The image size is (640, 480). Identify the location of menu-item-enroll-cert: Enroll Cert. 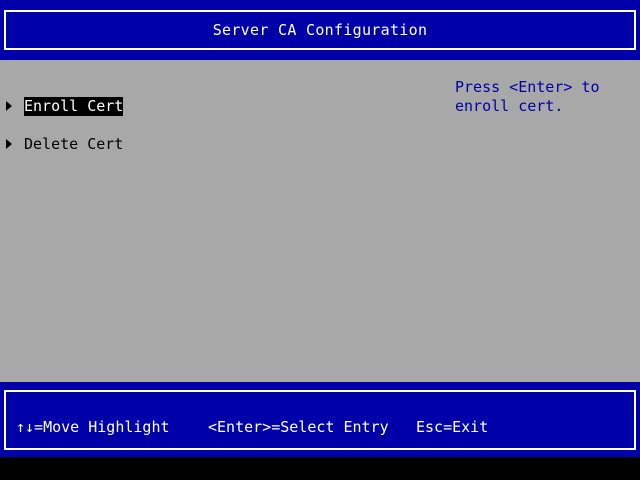
(65, 106).